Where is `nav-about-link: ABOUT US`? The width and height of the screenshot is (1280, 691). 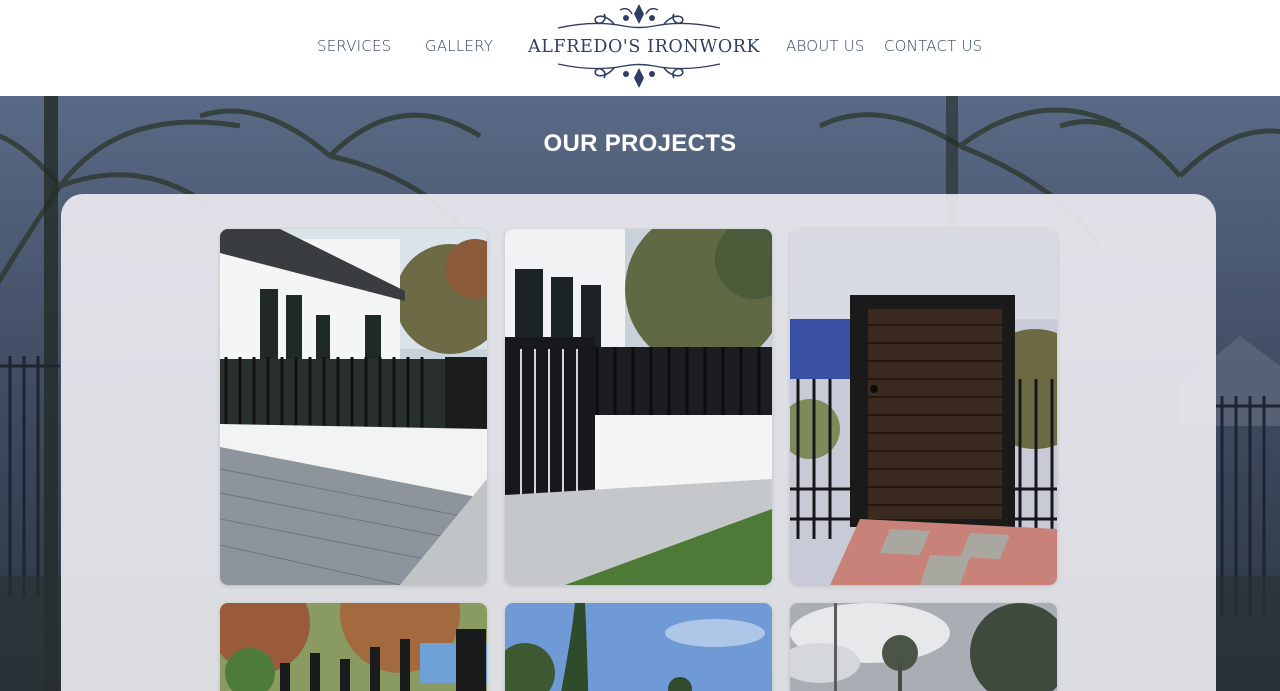
nav-about-link: ABOUT US is located at coordinates (825, 46).